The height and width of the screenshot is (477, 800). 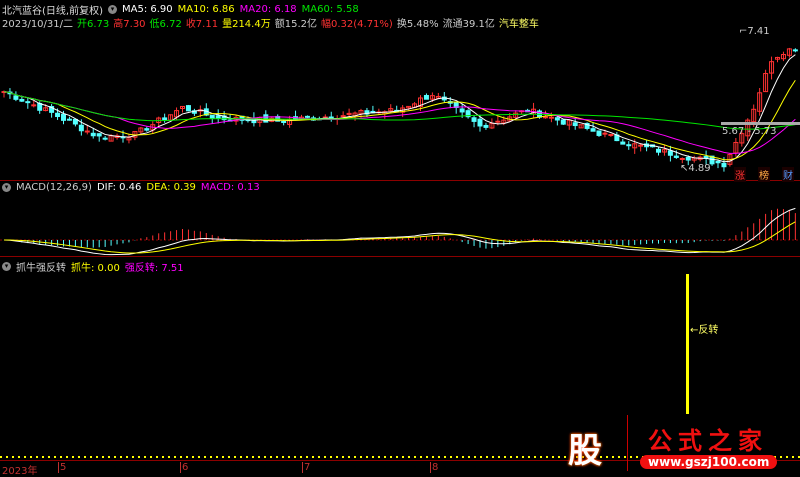 I want to click on dea-line, so click(x=399, y=237).